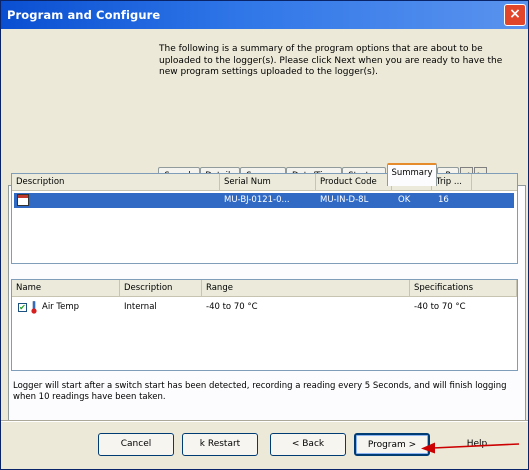  Describe the element at coordinates (306, 288) in the screenshot. I see `col-range: Range` at that location.